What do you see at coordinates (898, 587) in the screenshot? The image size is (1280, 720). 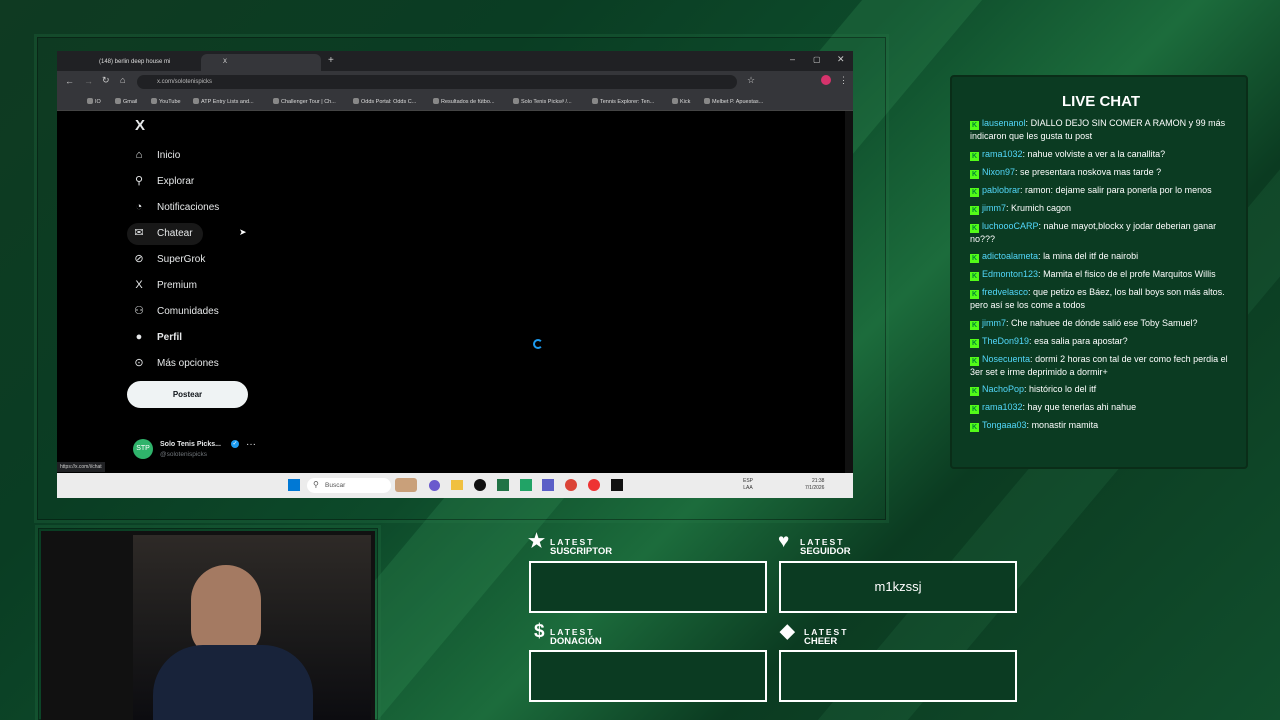 I see `latest-seguidor-box: m1kzssj` at bounding box center [898, 587].